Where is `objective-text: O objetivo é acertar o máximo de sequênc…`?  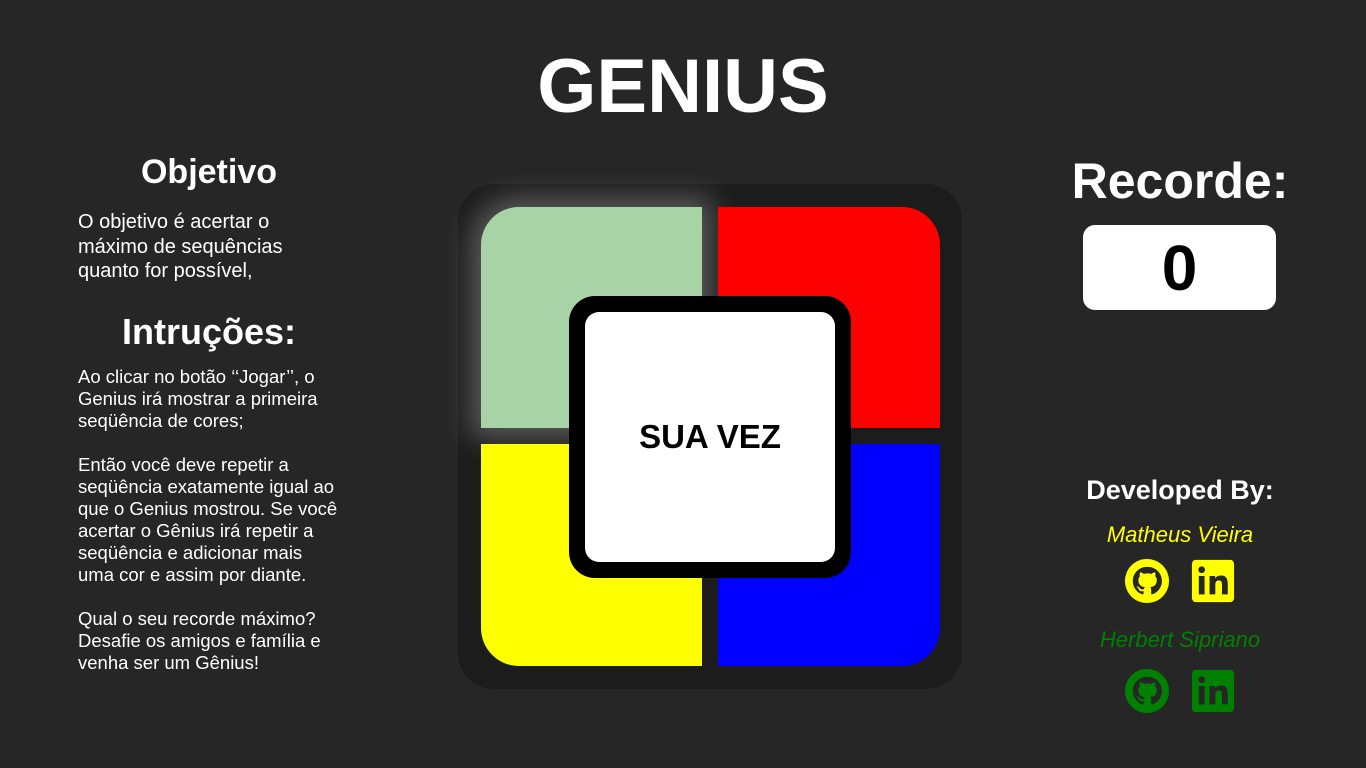
objective-text: O objetivo é acertar o máximo de sequênc… is located at coordinates (180, 246).